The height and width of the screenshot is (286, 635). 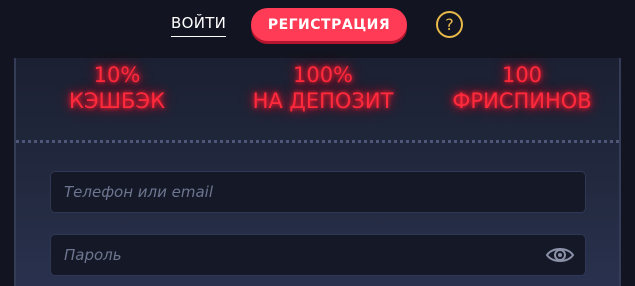 What do you see at coordinates (449, 24) in the screenshot?
I see `help-icon: ?` at bounding box center [449, 24].